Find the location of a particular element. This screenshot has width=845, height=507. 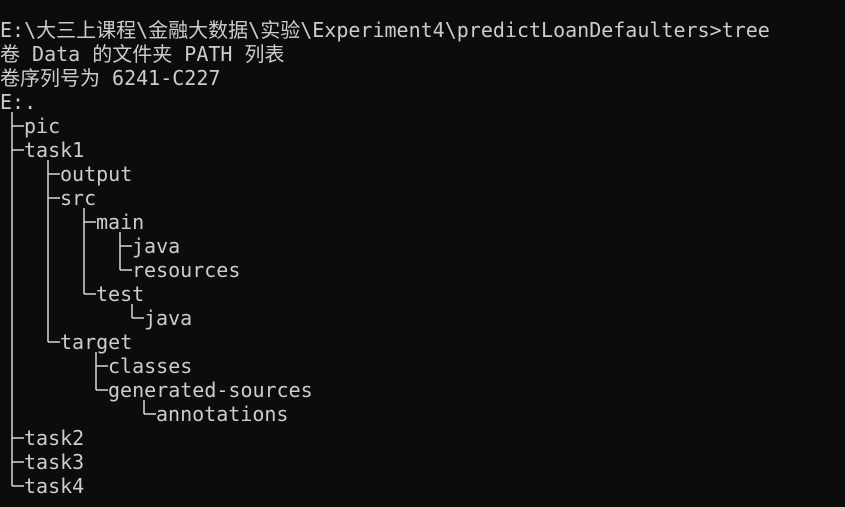

tree-item-main-java: java is located at coordinates (156, 246).